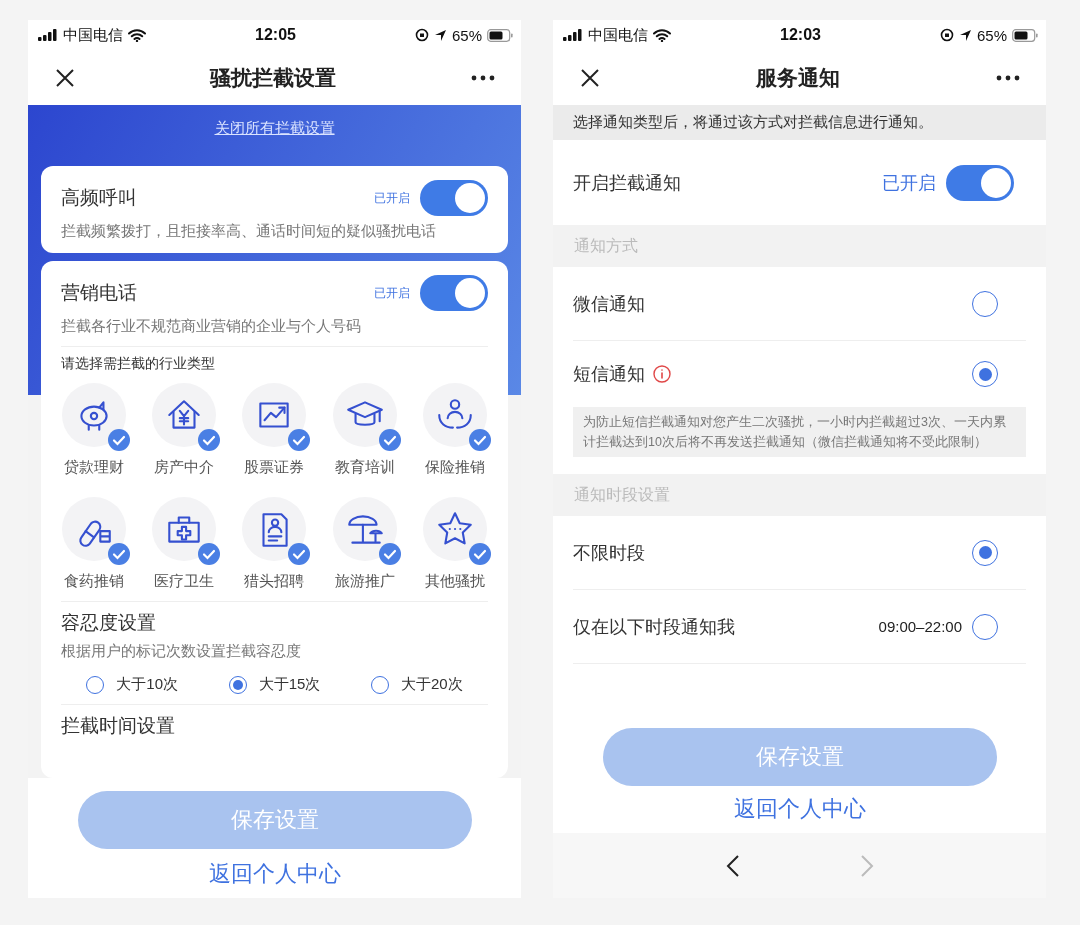 This screenshot has height=925, width=1080. I want to click on section-description: 根据用户的标记次数设置拦截容忍度, so click(181, 651).